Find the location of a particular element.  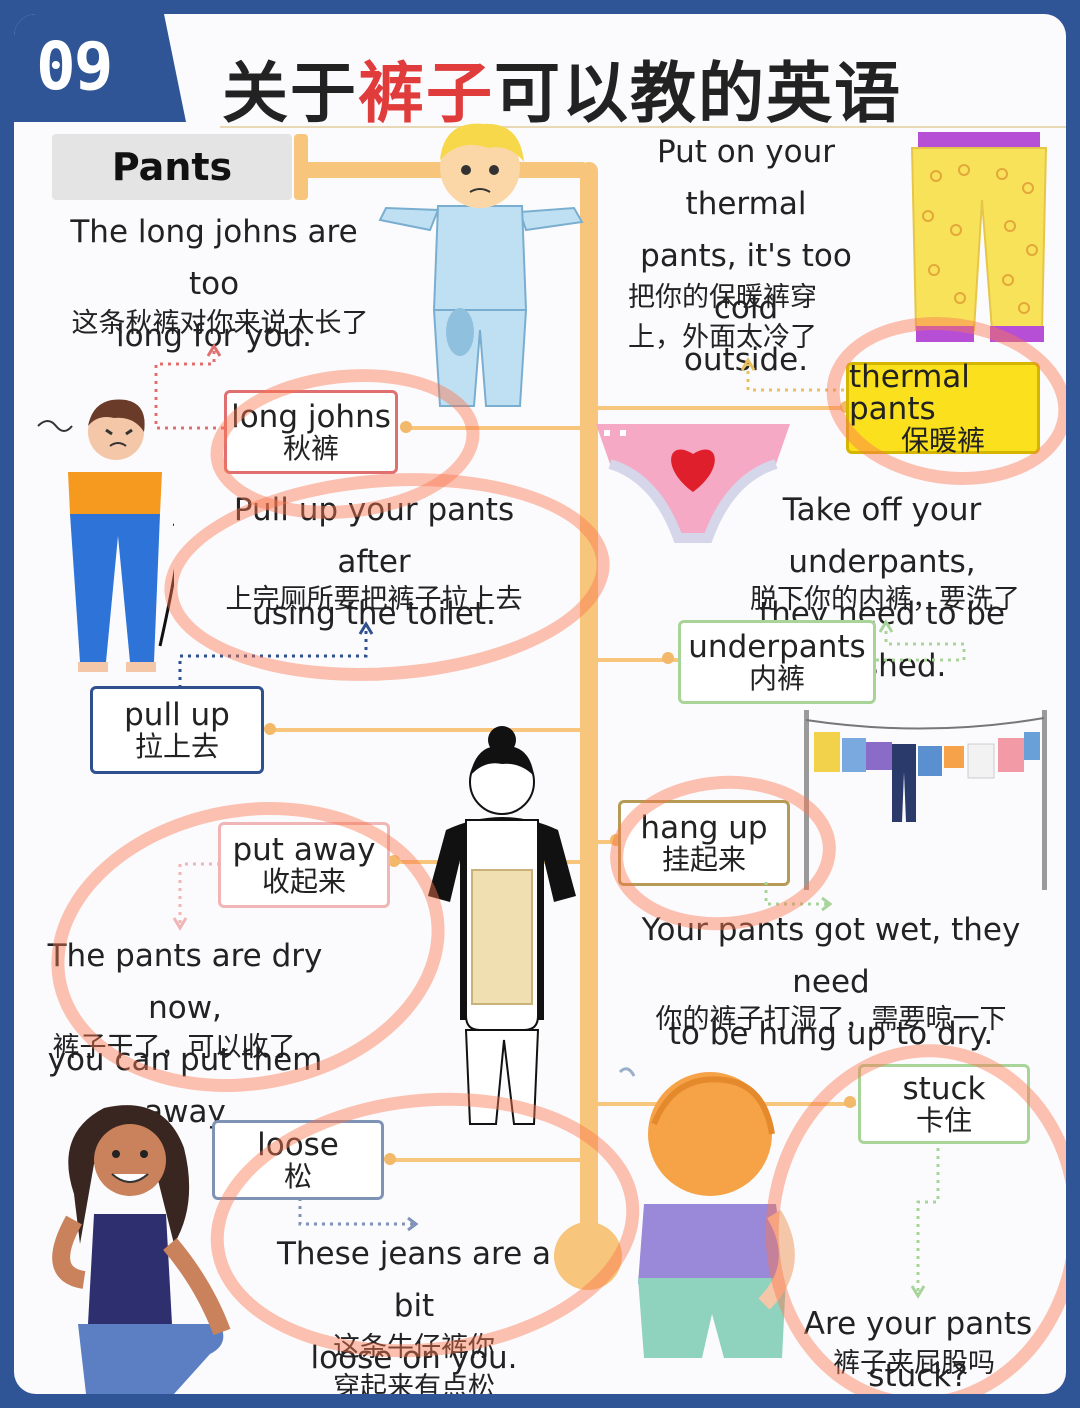

sentence-en-line: Take off your underpants, is located at coordinates (882, 536).